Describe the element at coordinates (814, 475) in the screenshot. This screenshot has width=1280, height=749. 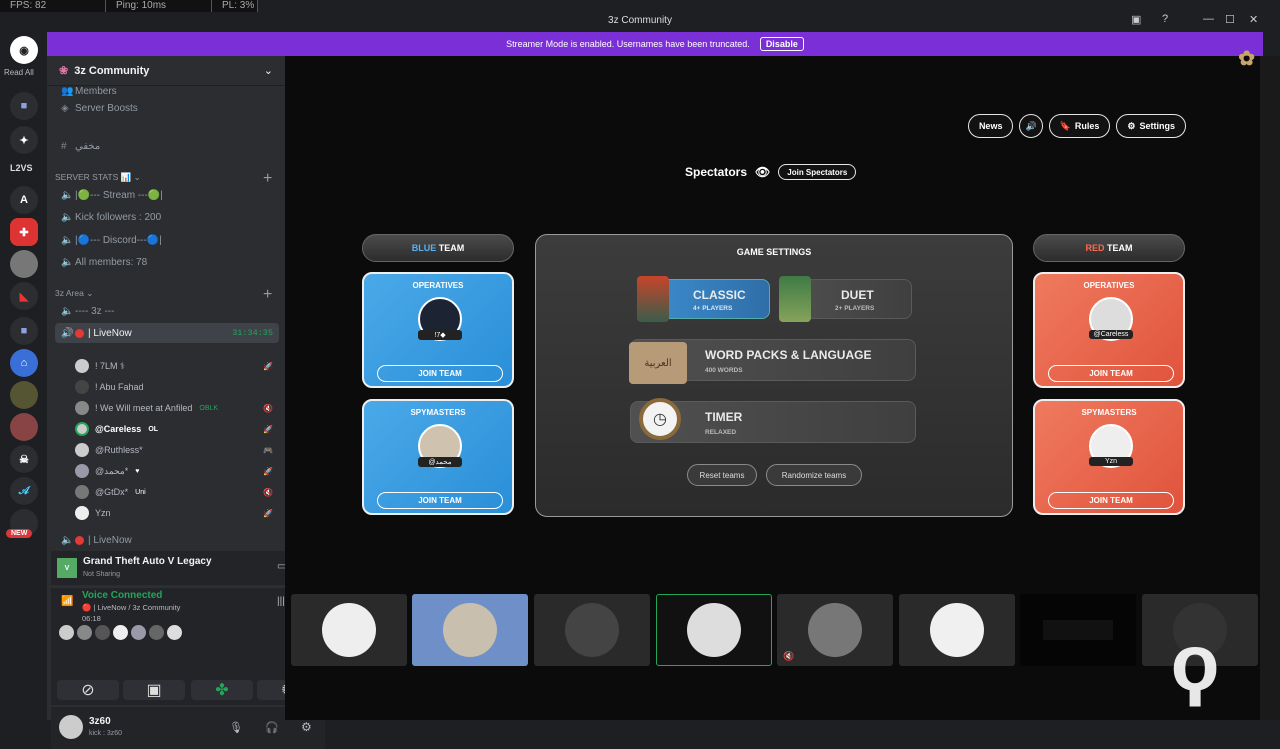
I see `randomize-teams-button: Randomize teams` at that location.